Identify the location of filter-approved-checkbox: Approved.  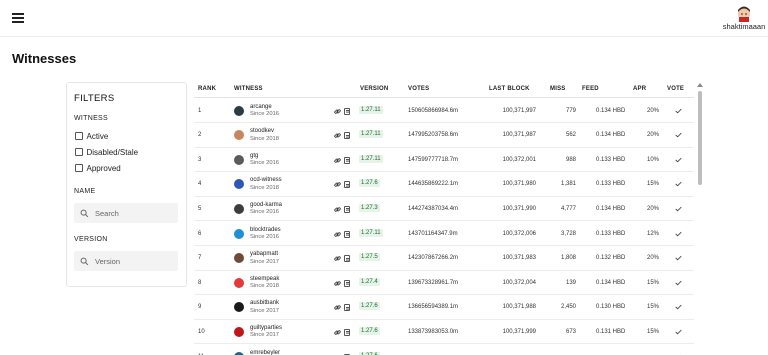
(98, 168).